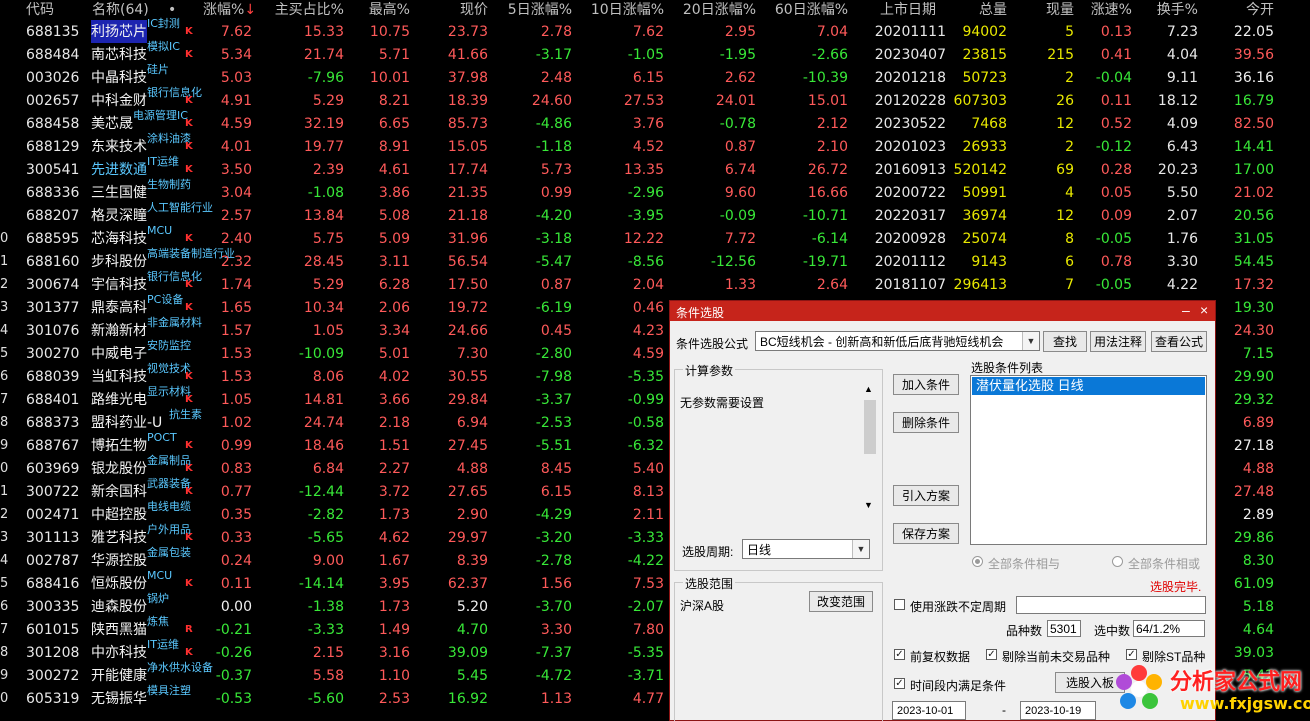  Describe the element at coordinates (52, 514) in the screenshot. I see `stock-code: 002471` at that location.